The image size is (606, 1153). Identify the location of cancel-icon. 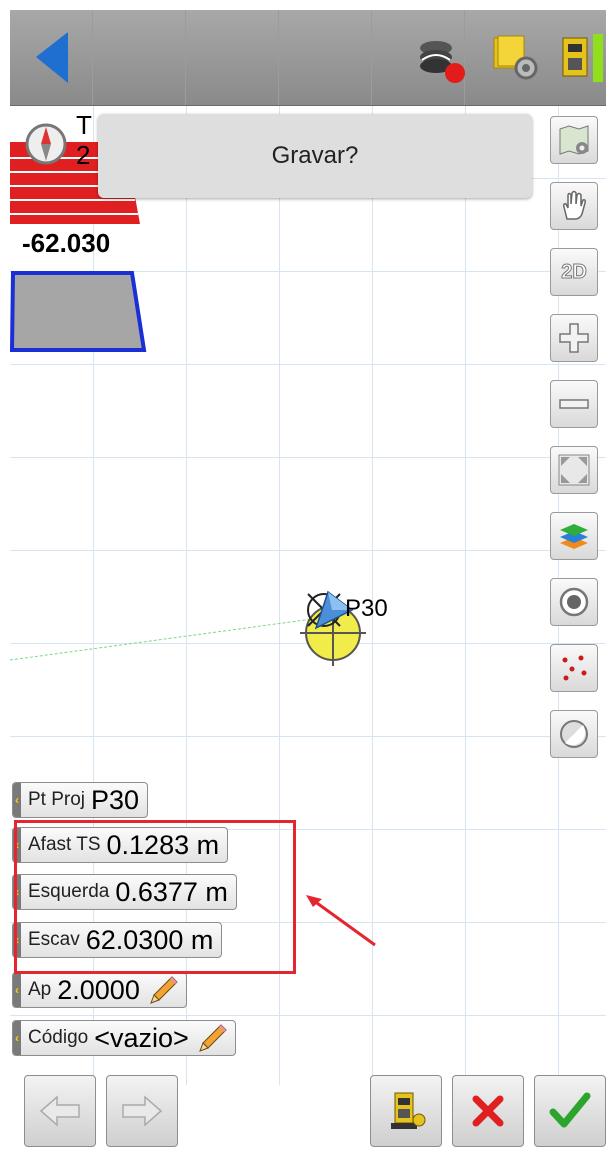
(488, 1111).